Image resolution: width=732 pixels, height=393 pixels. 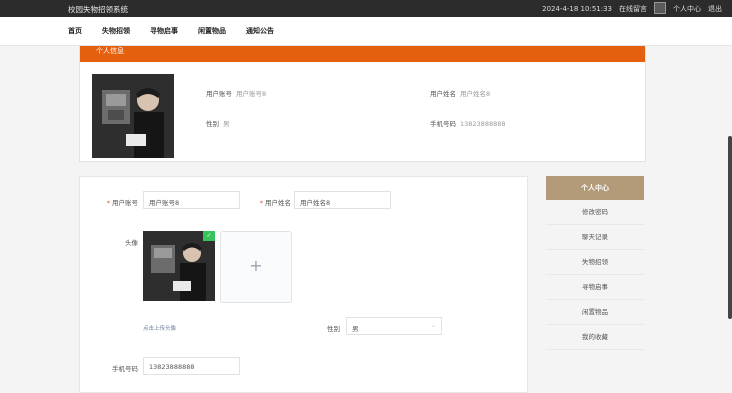 I want to click on phone-input: 13823888888, so click(x=191, y=366).